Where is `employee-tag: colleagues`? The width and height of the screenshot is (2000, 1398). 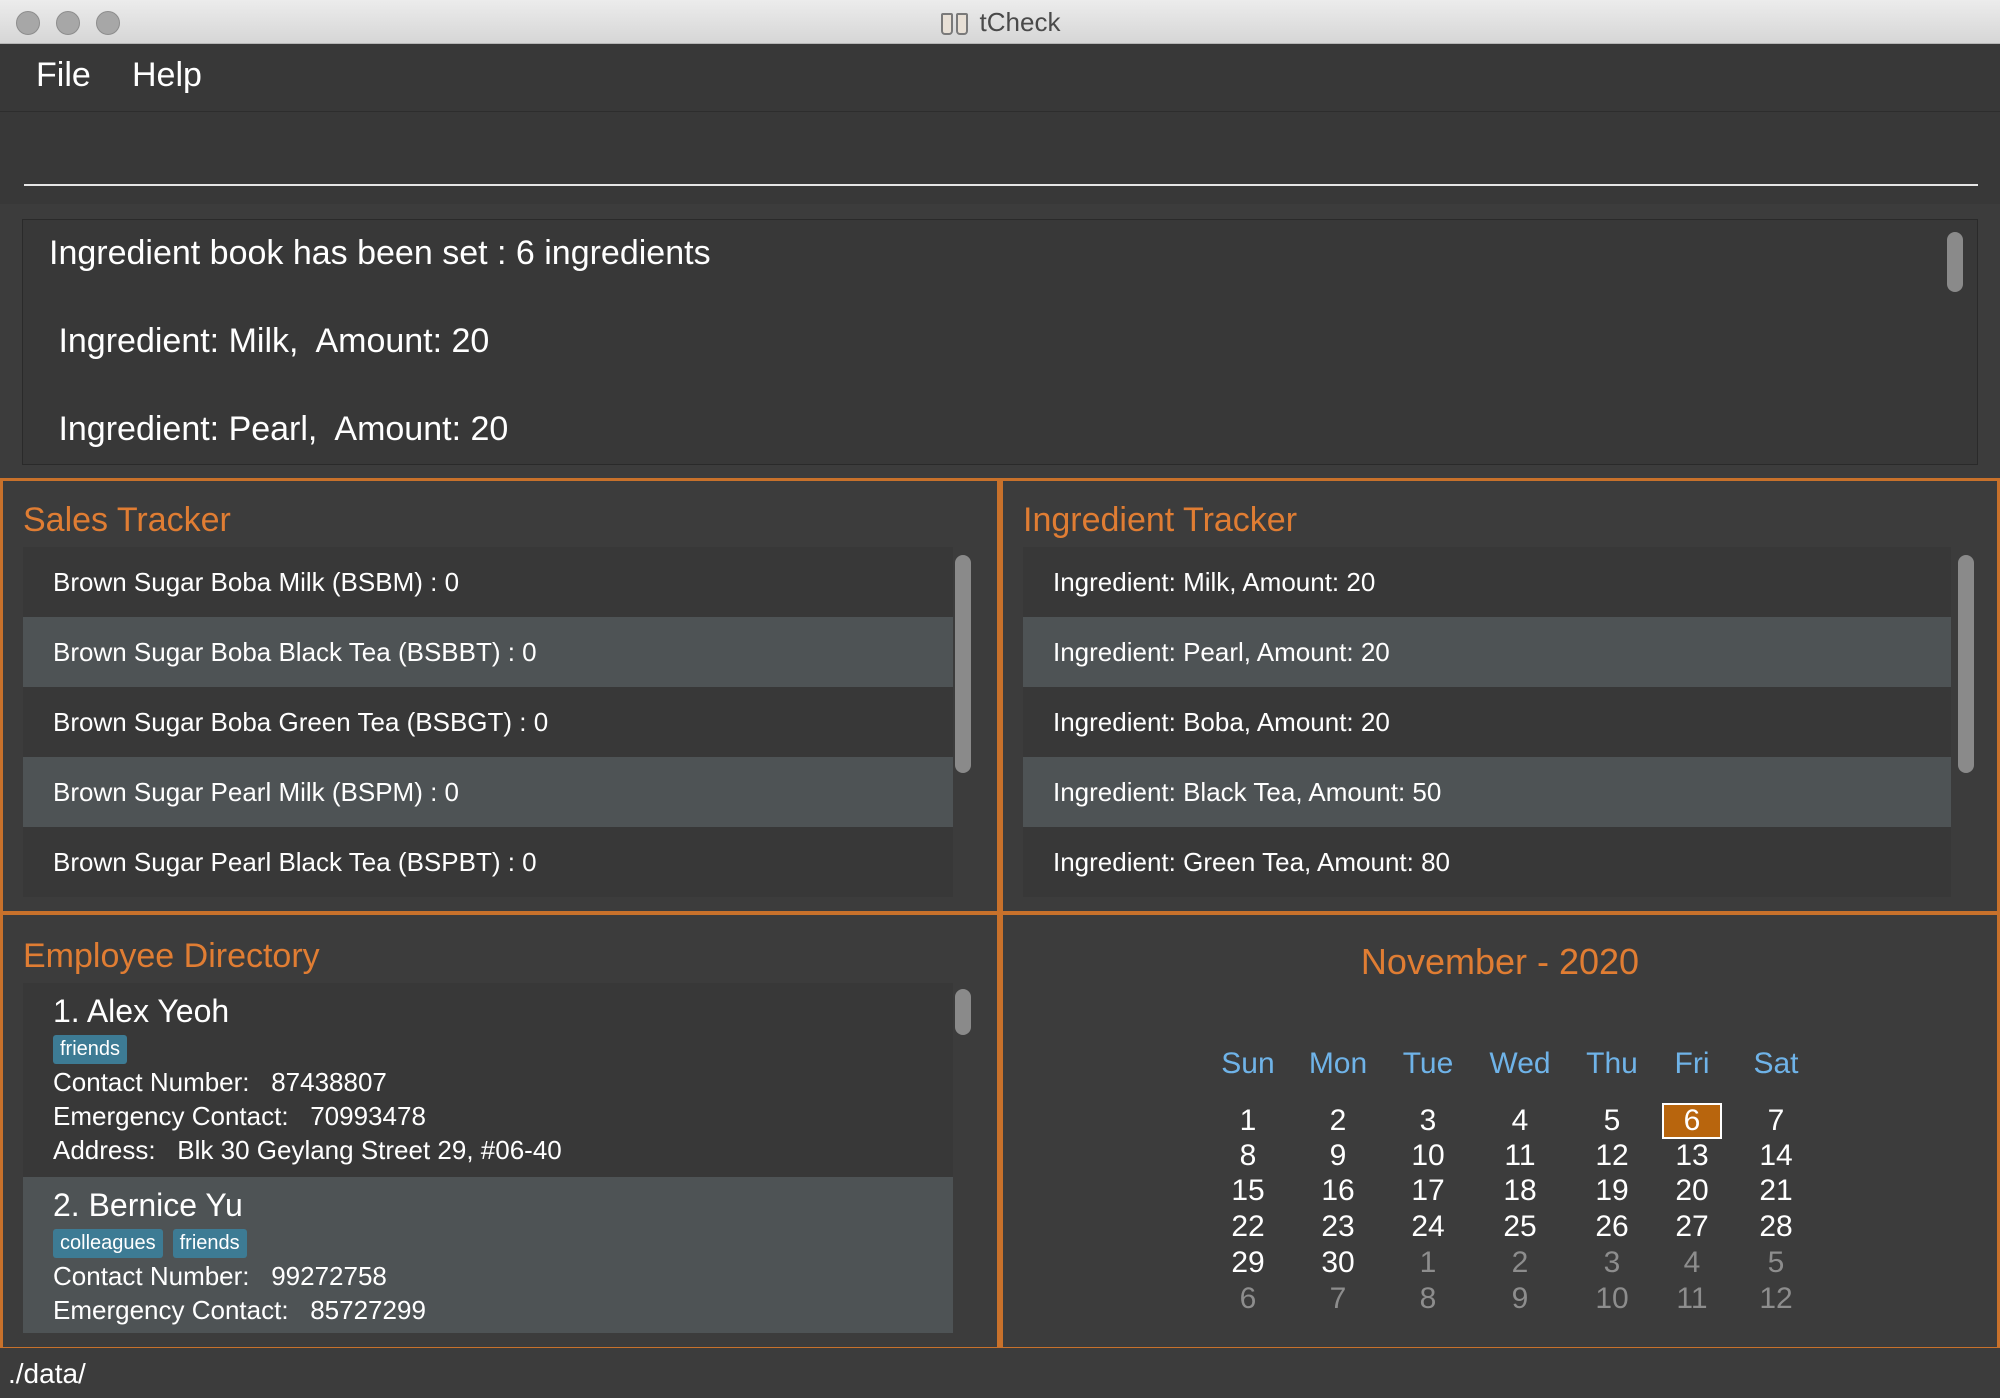
employee-tag: colleagues is located at coordinates (108, 1243).